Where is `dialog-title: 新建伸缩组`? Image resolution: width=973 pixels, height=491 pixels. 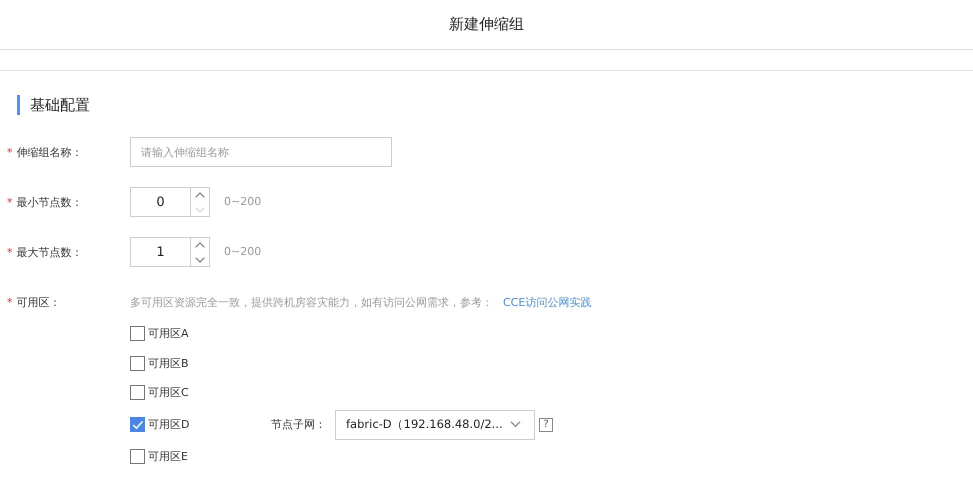
dialog-title: 新建伸缩组 is located at coordinates (486, 24).